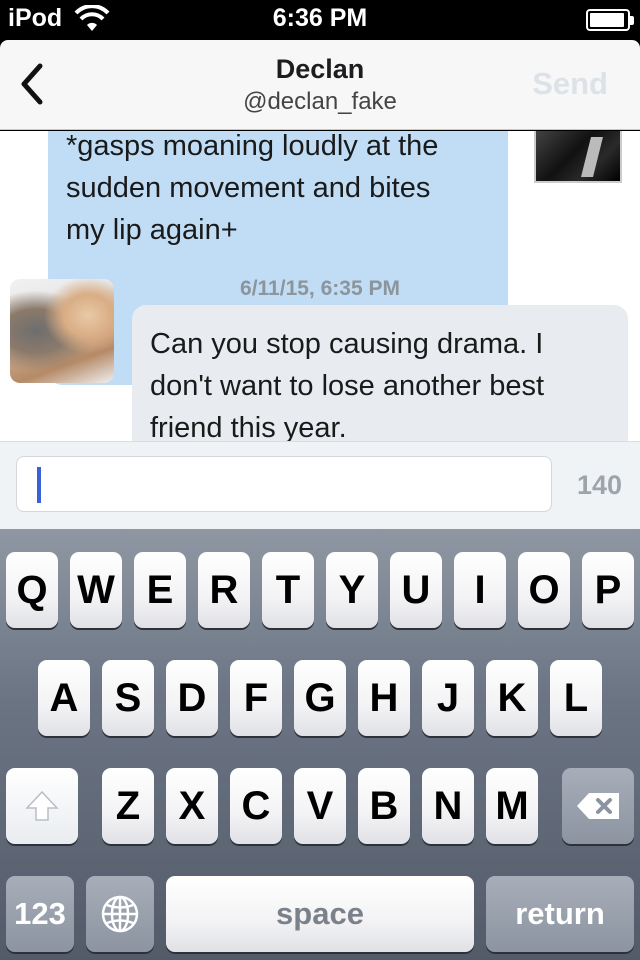  I want to click on key-f: F, so click(256, 698).